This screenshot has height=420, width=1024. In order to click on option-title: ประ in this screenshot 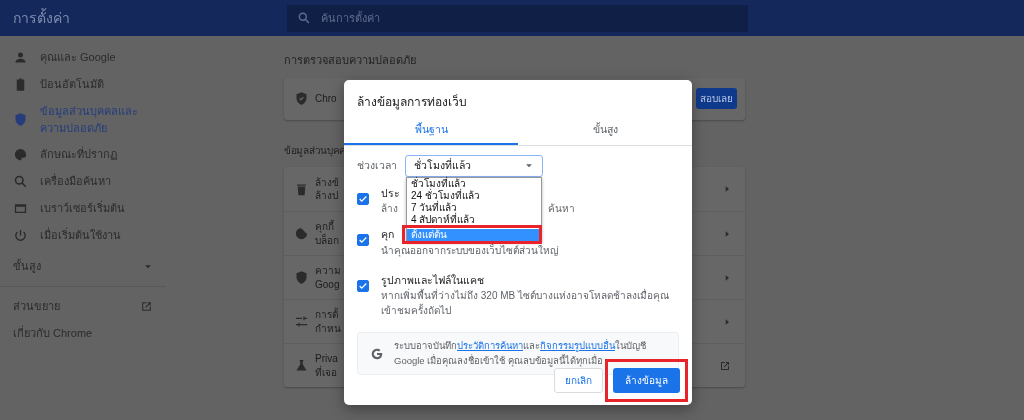, I will do `click(390, 193)`.